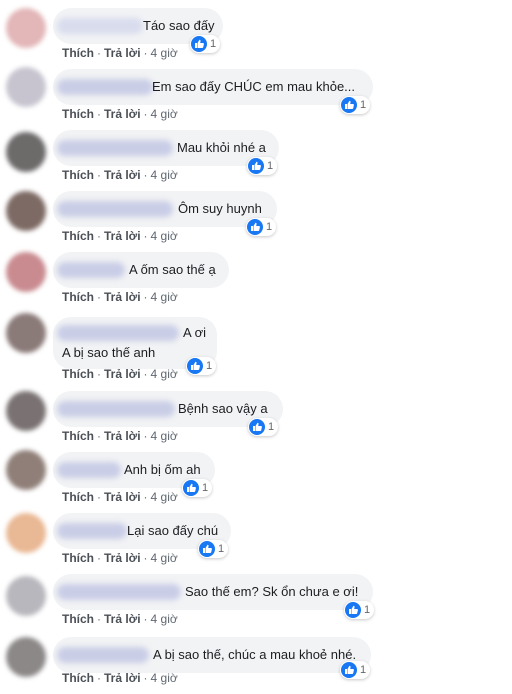 The image size is (512, 694). I want to click on comment-bubble: Mau khỏi nhé a, so click(166, 148).